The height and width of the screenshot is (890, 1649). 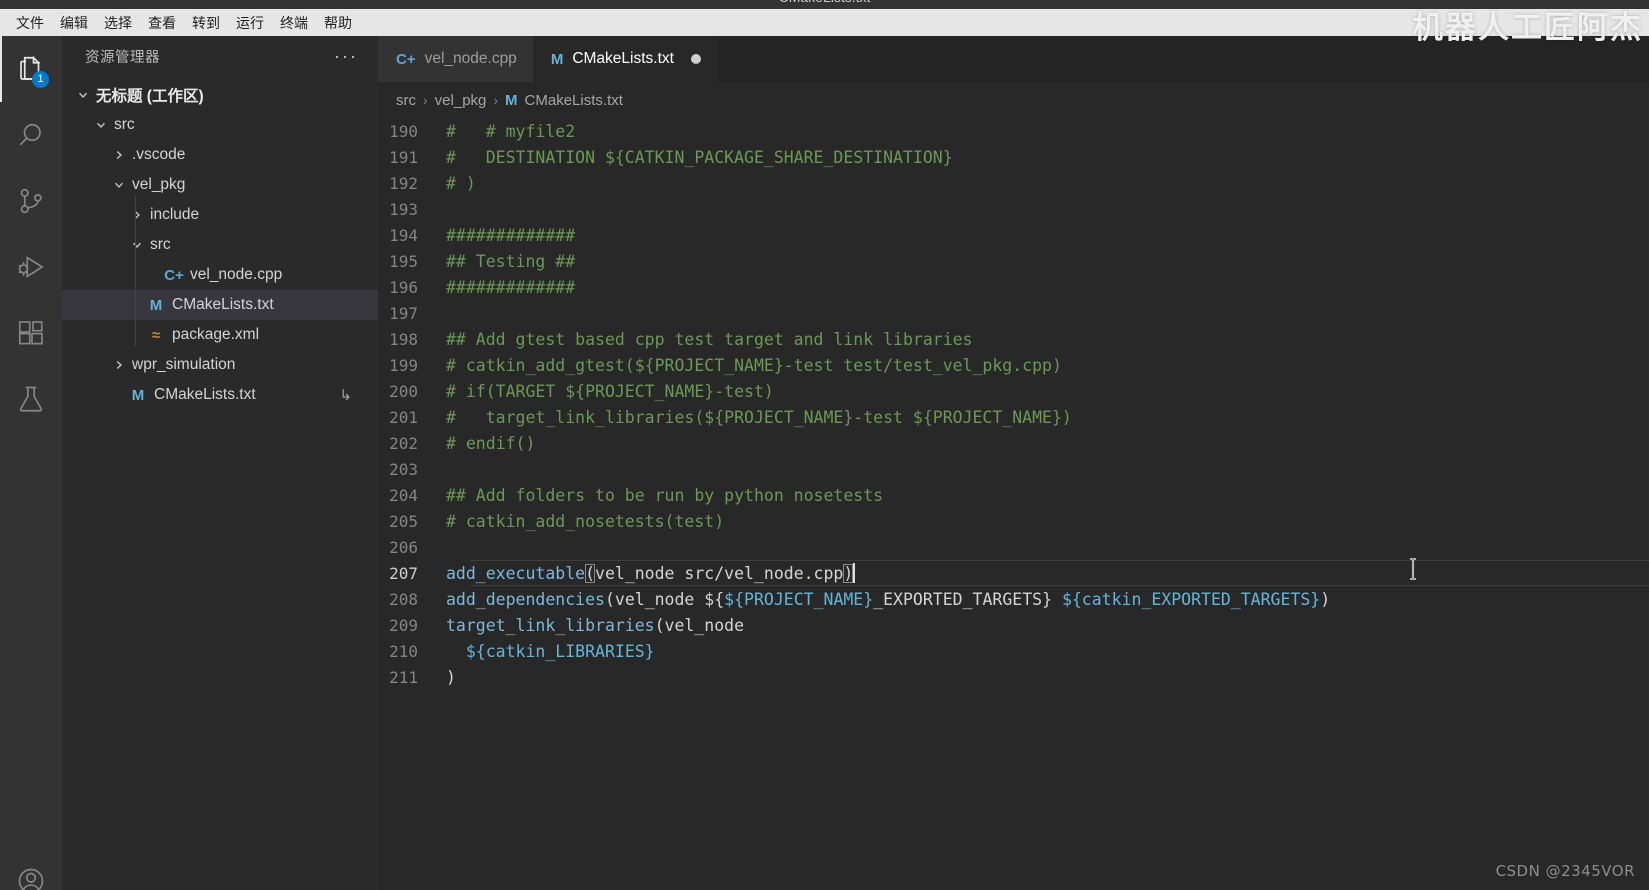 What do you see at coordinates (175, 214) in the screenshot?
I see `tree-item-label: include` at bounding box center [175, 214].